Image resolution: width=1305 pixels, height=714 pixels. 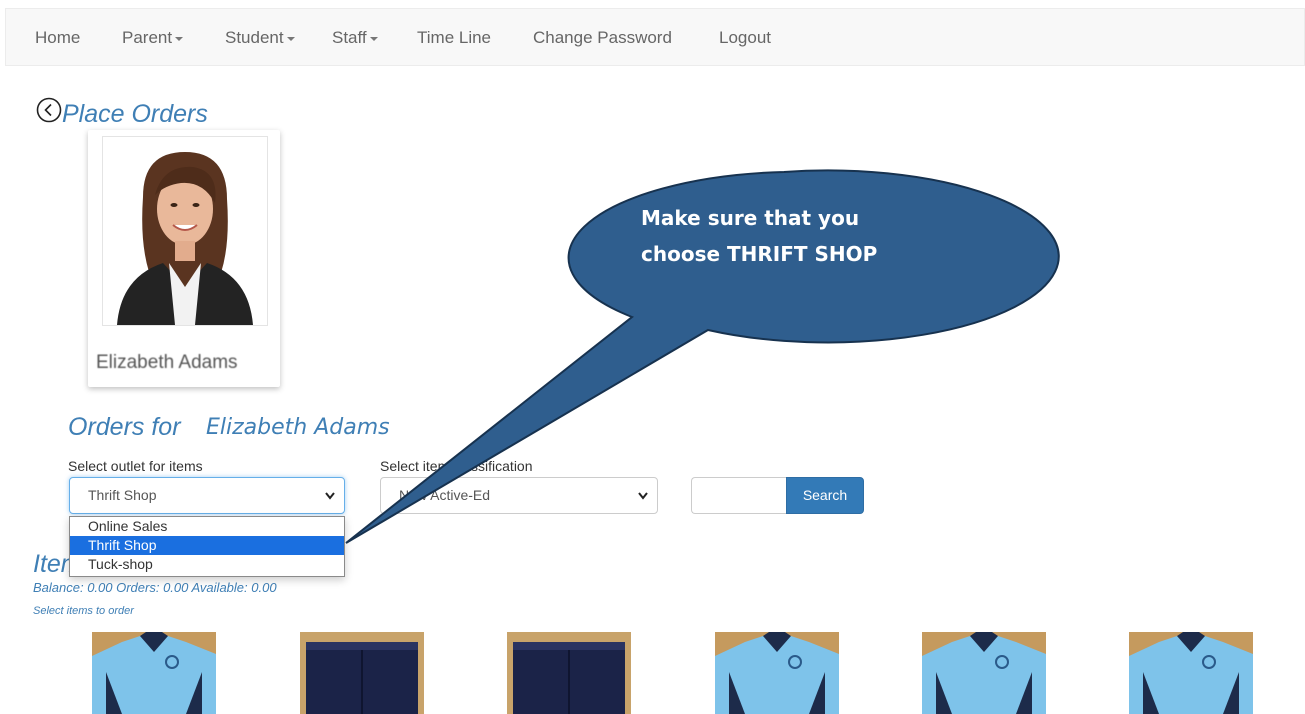 I want to click on profile-photo, so click(x=185, y=231).